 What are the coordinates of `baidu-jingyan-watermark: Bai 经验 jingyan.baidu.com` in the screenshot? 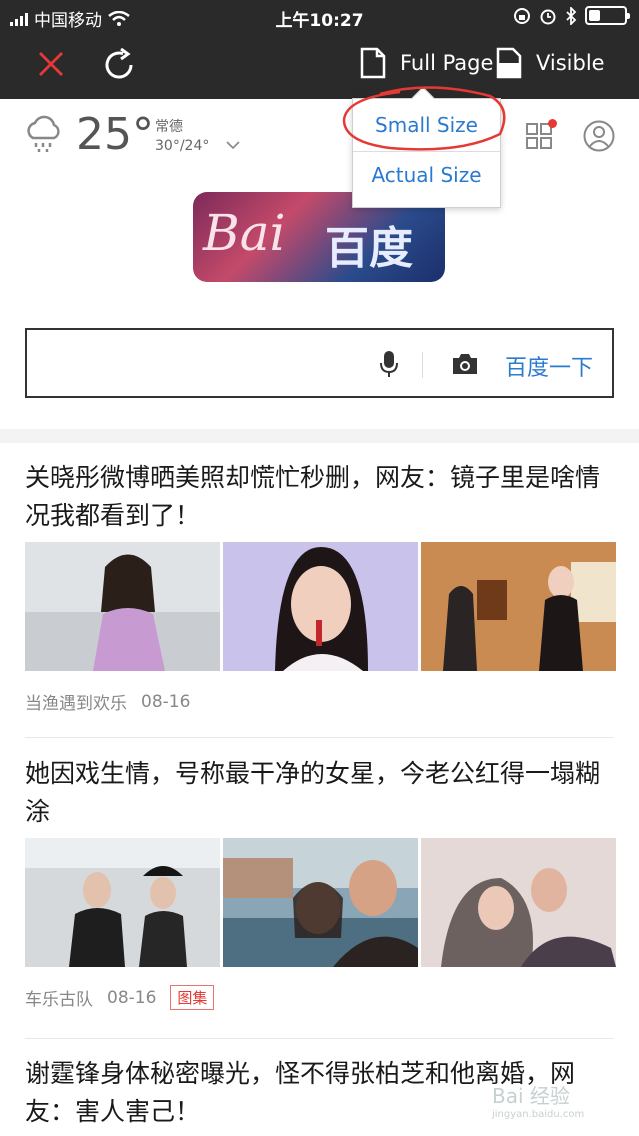 It's located at (552, 1103).